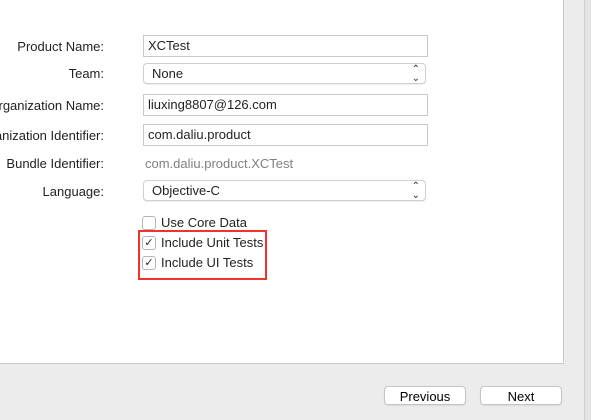  I want to click on bundle-identifier-label: Bundle Identifier:, so click(55, 163).